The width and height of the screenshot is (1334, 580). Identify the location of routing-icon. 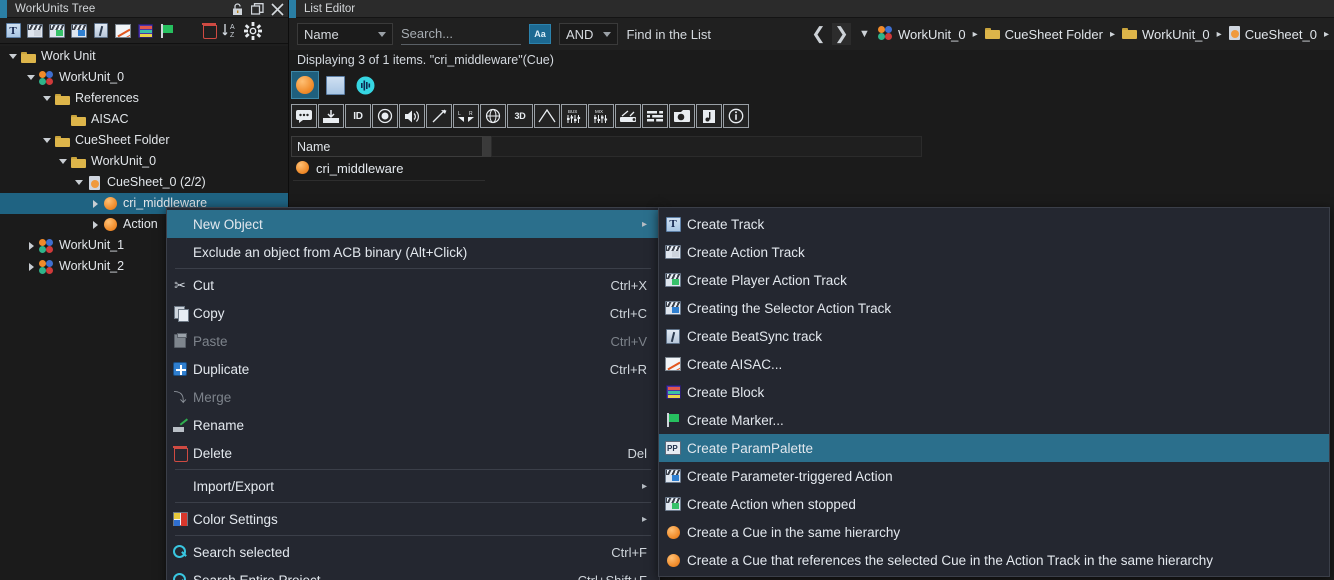
(628, 116).